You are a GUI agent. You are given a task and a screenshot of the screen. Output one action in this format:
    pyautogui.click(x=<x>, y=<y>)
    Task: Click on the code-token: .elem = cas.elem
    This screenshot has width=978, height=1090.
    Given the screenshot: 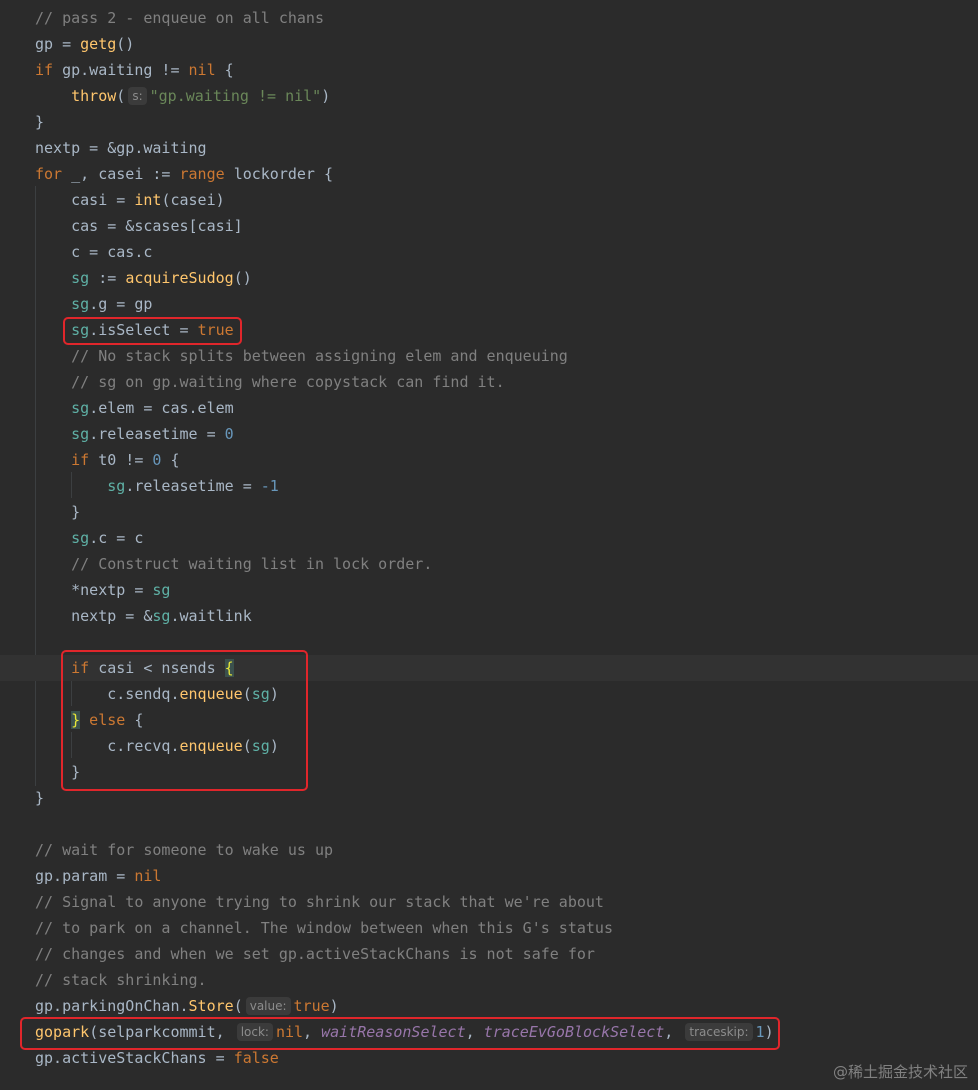 What is the action you would take?
    pyautogui.click(x=161, y=408)
    